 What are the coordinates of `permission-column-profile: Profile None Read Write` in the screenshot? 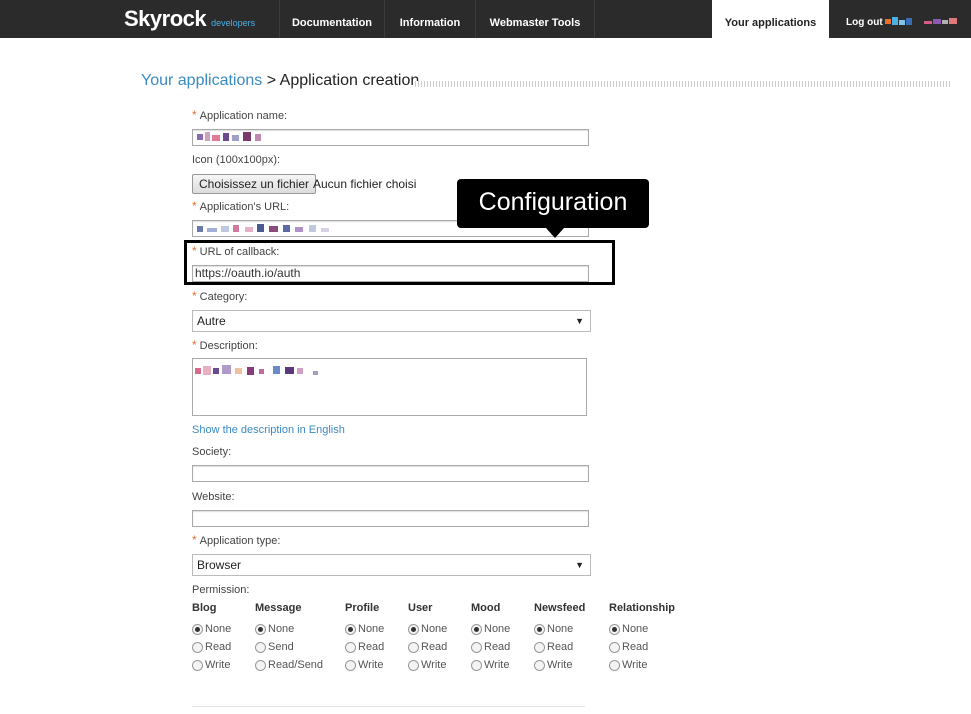 It's located at (364, 638).